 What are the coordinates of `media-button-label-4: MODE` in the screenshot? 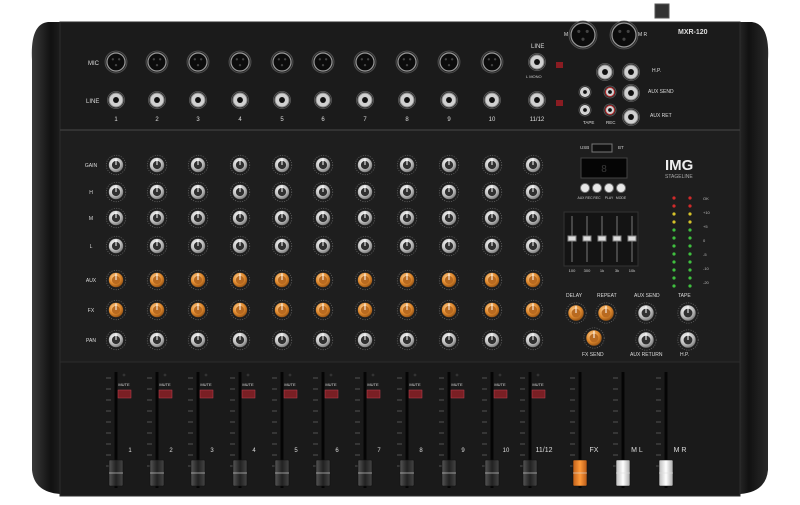 It's located at (621, 198).